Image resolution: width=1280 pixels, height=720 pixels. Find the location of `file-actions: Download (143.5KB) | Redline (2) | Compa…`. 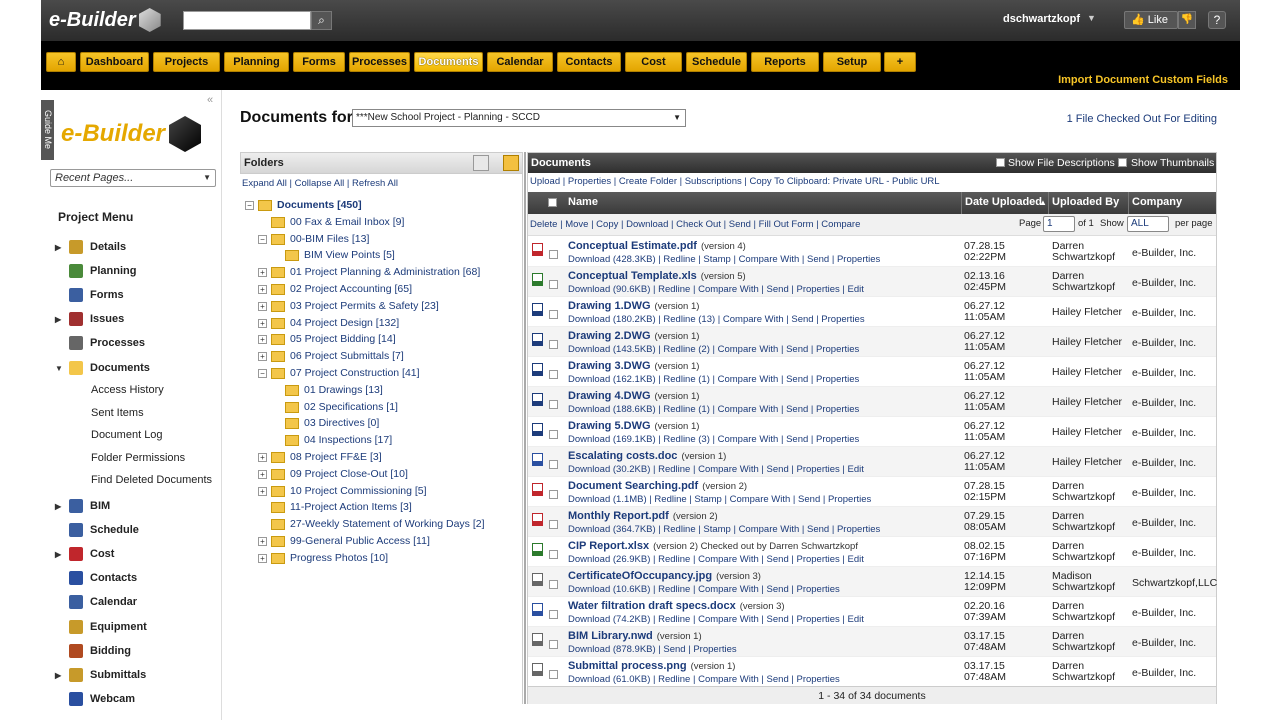

file-actions: Download (143.5KB) | Redline (2) | Compa… is located at coordinates (713, 349).